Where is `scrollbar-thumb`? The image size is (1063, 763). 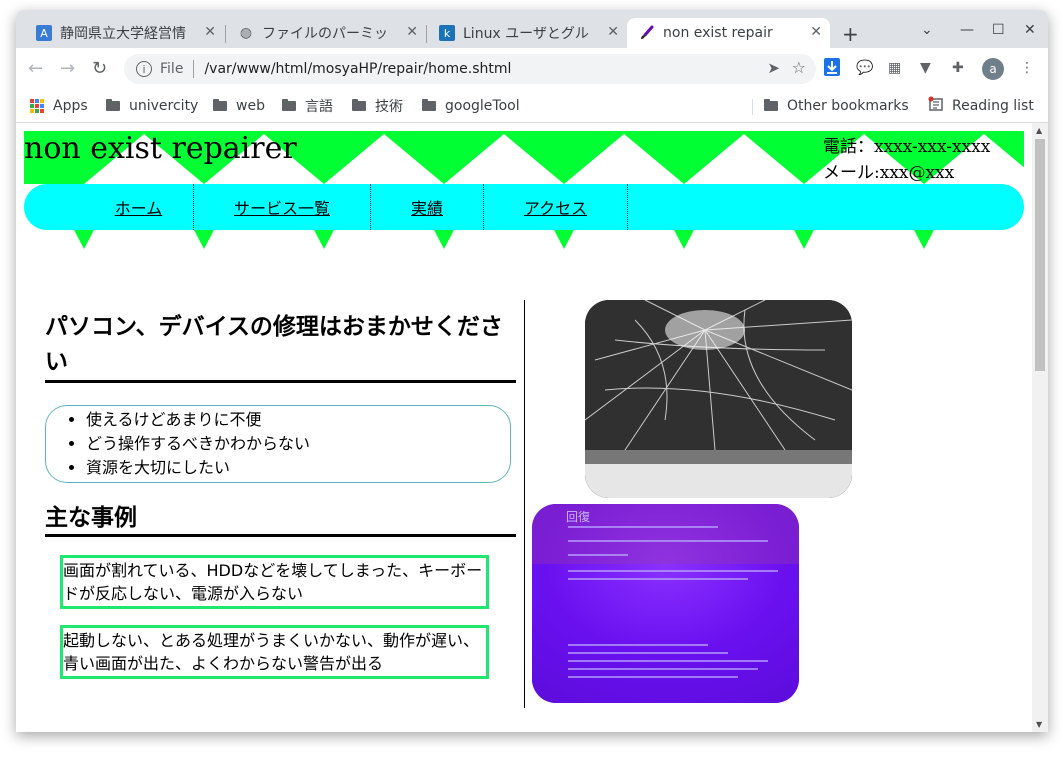 scrollbar-thumb is located at coordinates (1040, 255).